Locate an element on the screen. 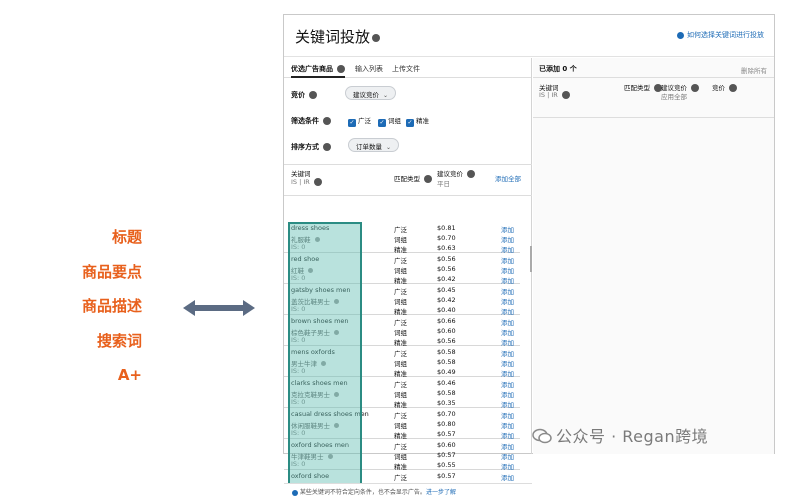 The height and width of the screenshot is (497, 787). tab-bar: 优选广告商品 输入列表 上传文件 is located at coordinates (407, 68).